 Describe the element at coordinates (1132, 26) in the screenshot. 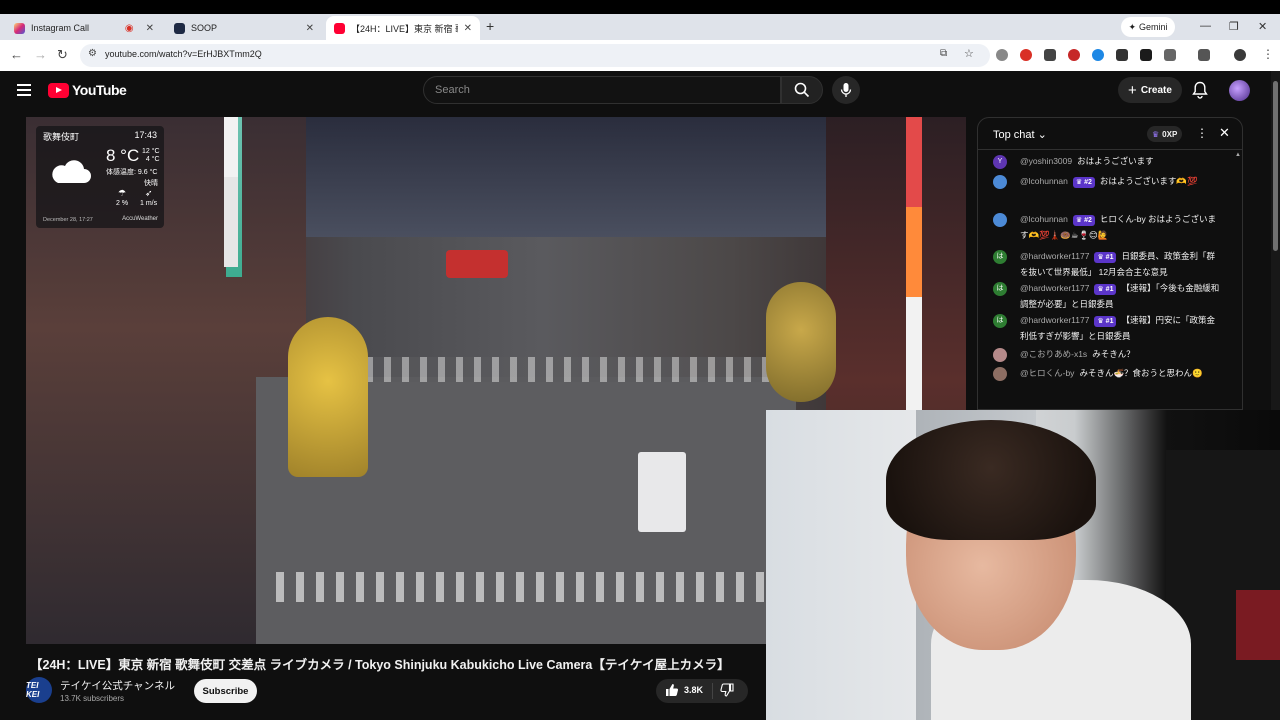

I see `gemini-sparkle-icon: ✦` at that location.